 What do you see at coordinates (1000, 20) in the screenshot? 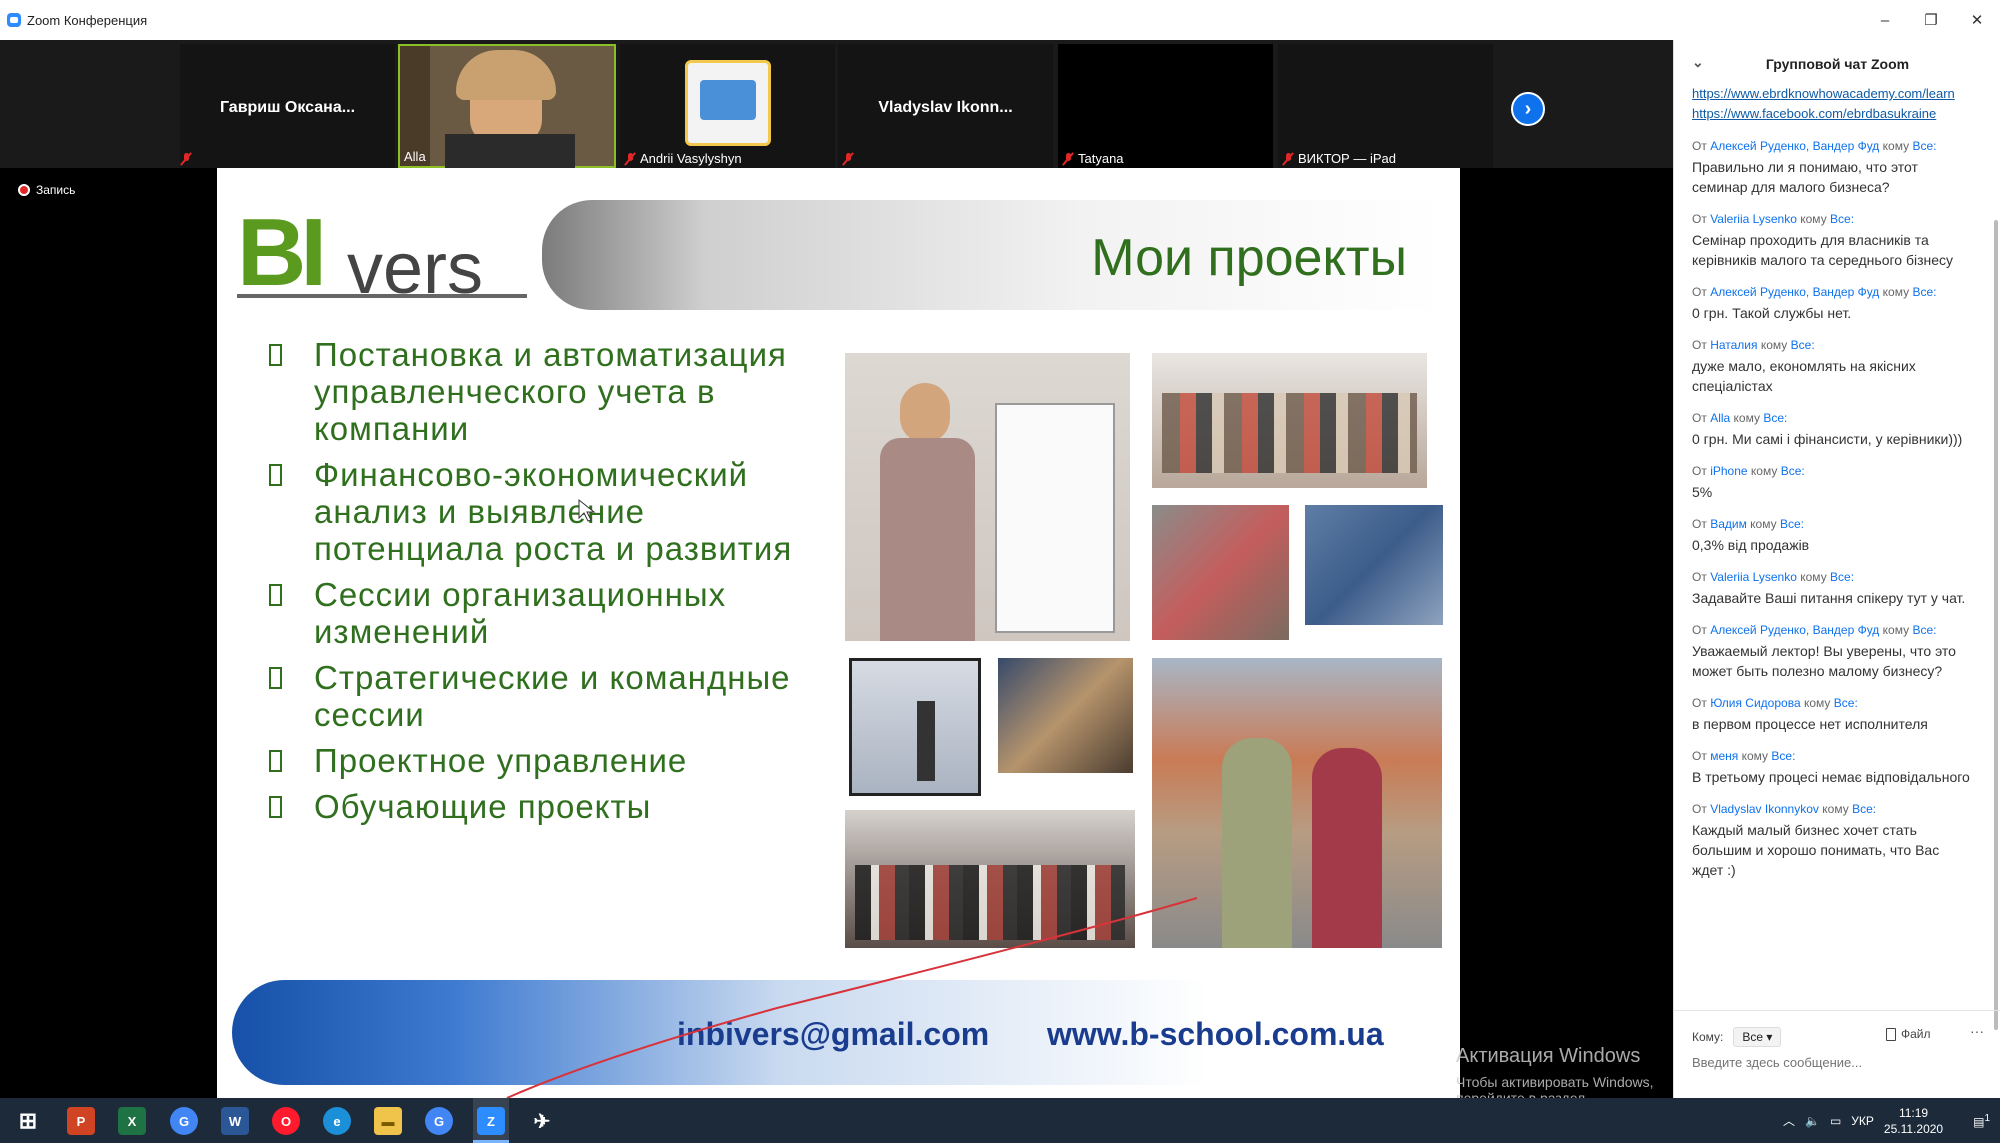
I see `window-titlebar: Zoom Конференция` at bounding box center [1000, 20].